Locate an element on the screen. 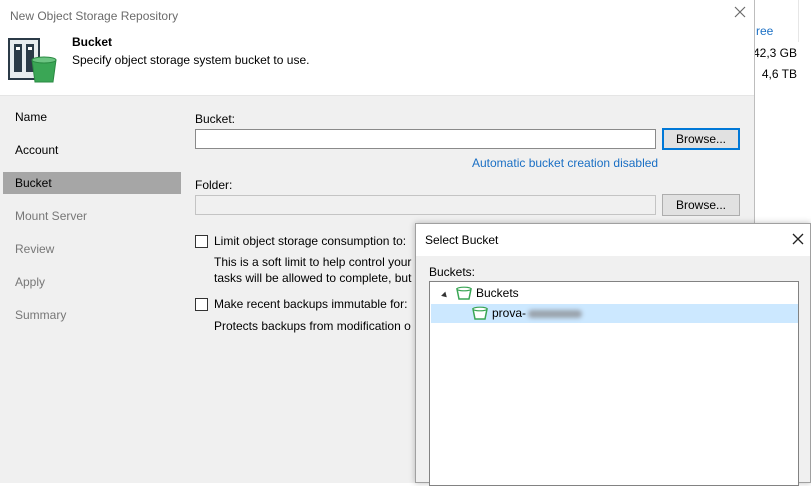 This screenshot has width=811, height=486. tree-item: prova- is located at coordinates (570, 313).